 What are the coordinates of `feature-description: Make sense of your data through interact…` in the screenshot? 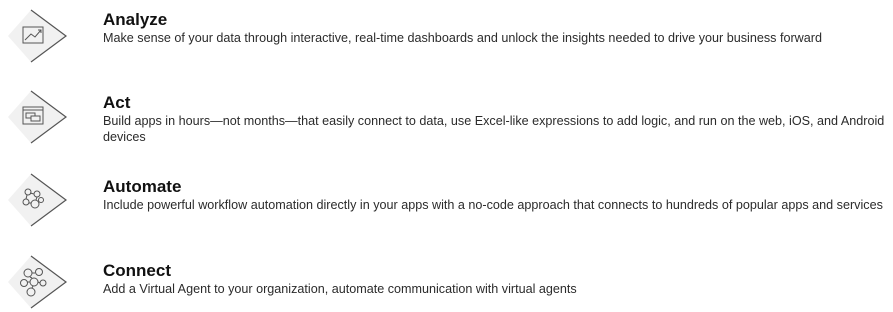 It's located at (462, 38).